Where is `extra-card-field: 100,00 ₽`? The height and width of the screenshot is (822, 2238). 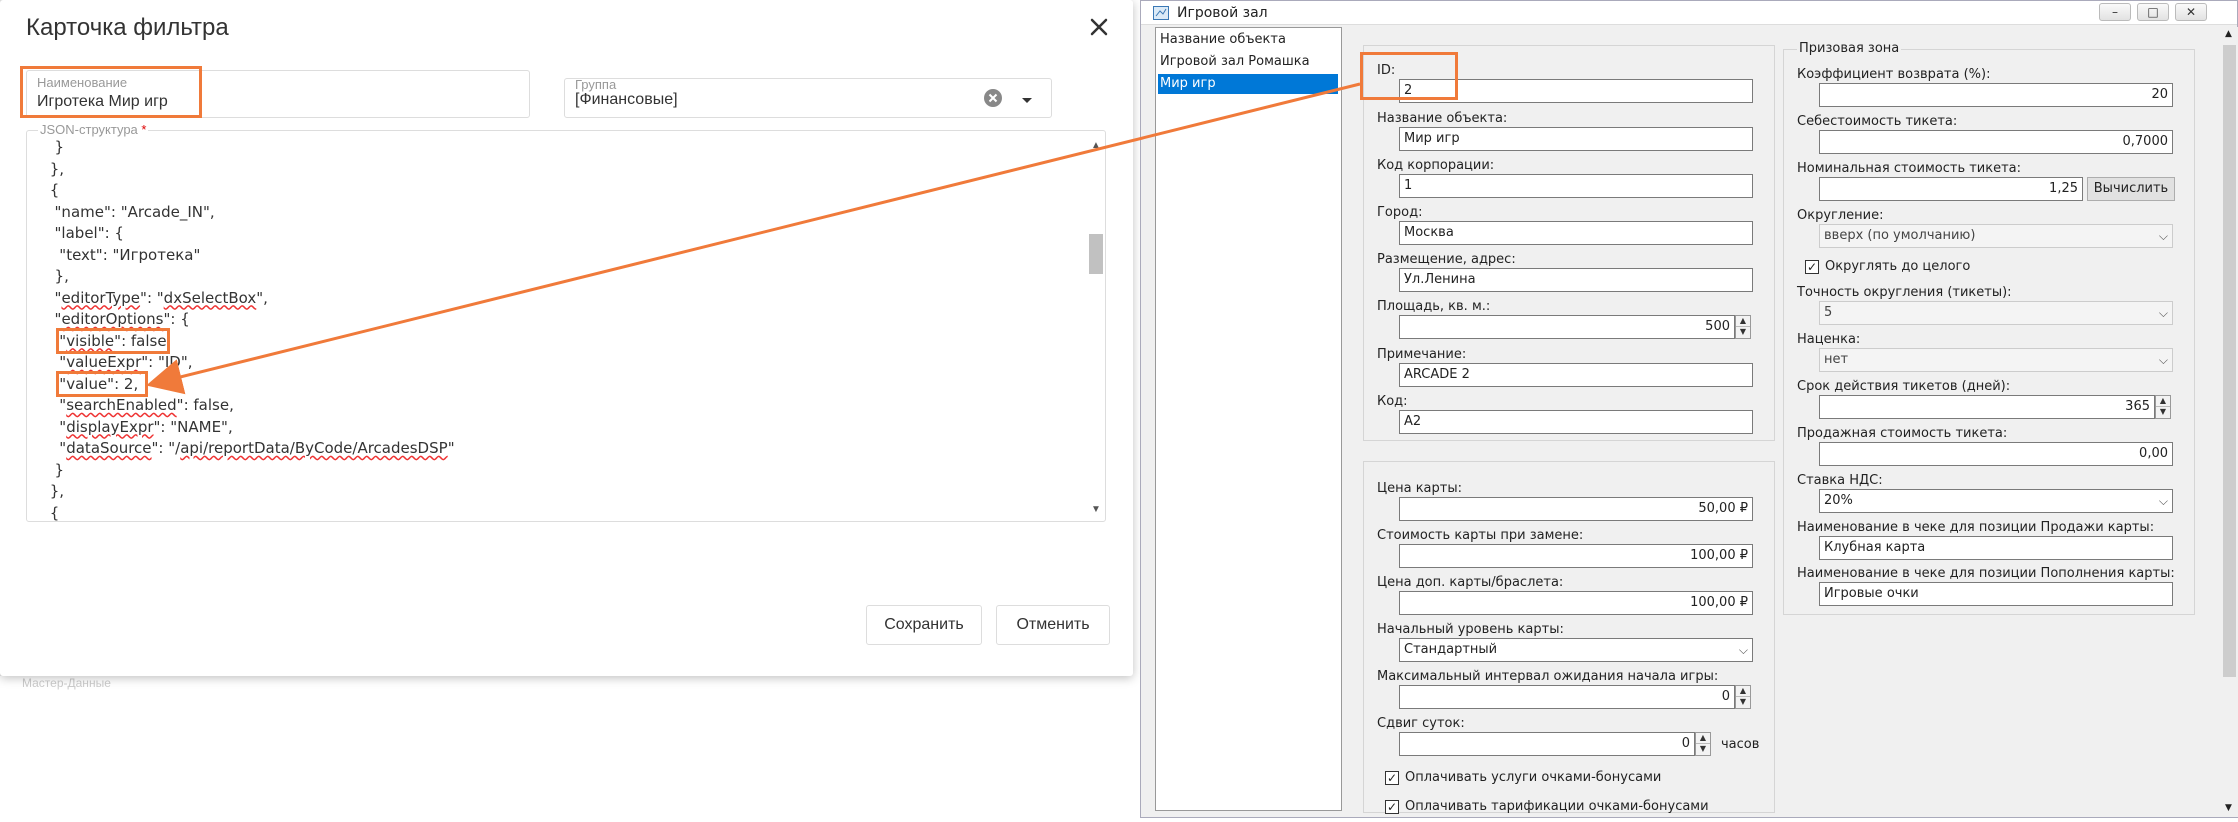 extra-card-field: 100,00 ₽ is located at coordinates (1576, 603).